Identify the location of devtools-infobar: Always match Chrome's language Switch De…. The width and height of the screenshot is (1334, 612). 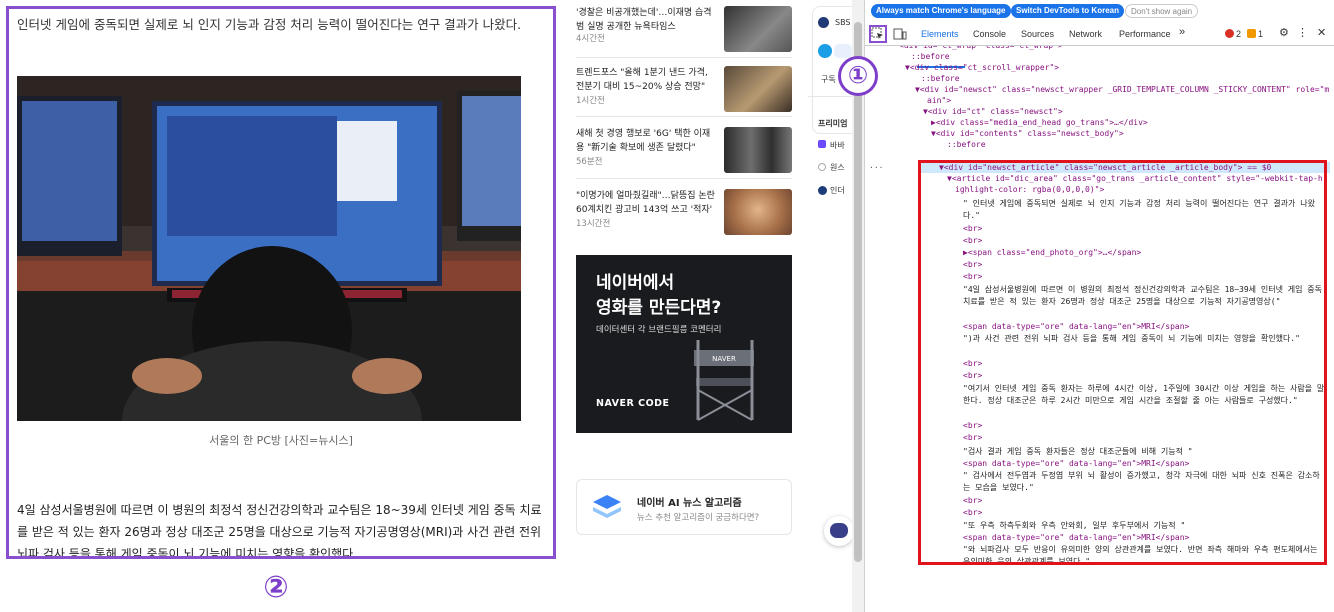
(1099, 11).